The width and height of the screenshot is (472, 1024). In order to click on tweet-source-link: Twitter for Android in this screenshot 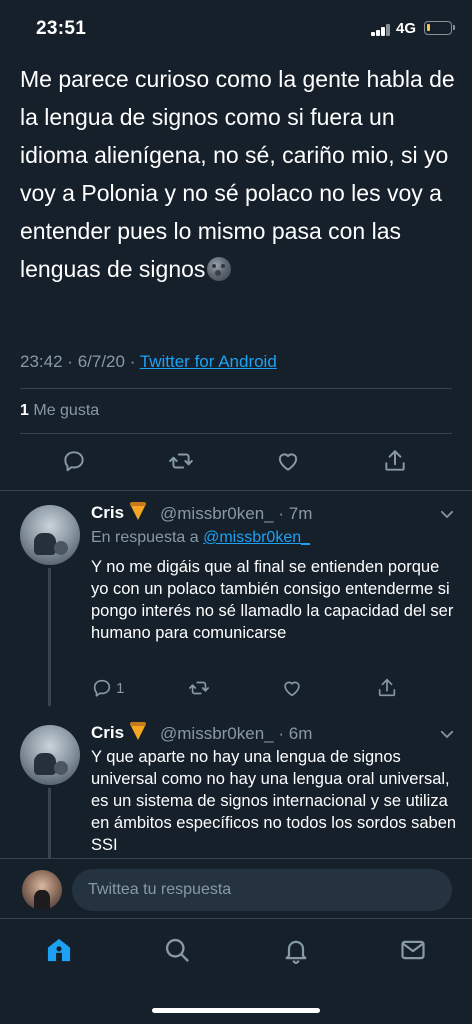, I will do `click(208, 361)`.